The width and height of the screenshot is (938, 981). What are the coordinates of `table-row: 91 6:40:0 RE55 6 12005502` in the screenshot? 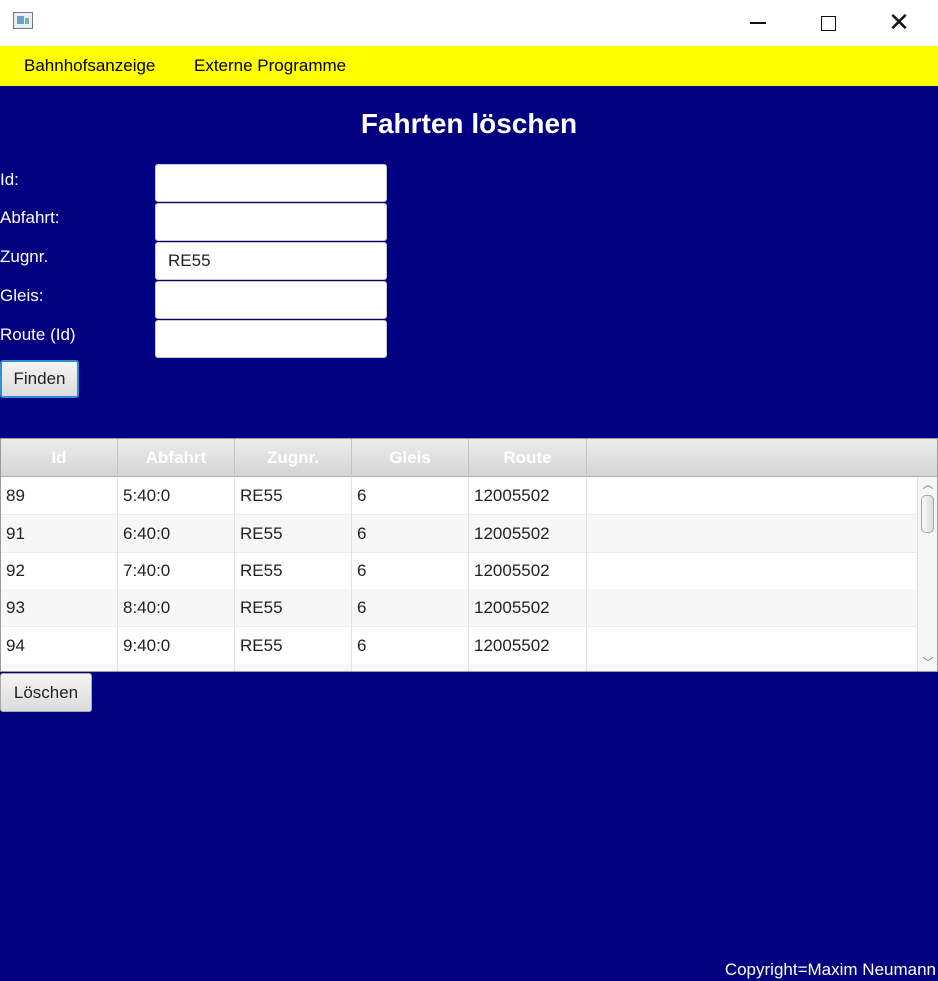 It's located at (459, 534).